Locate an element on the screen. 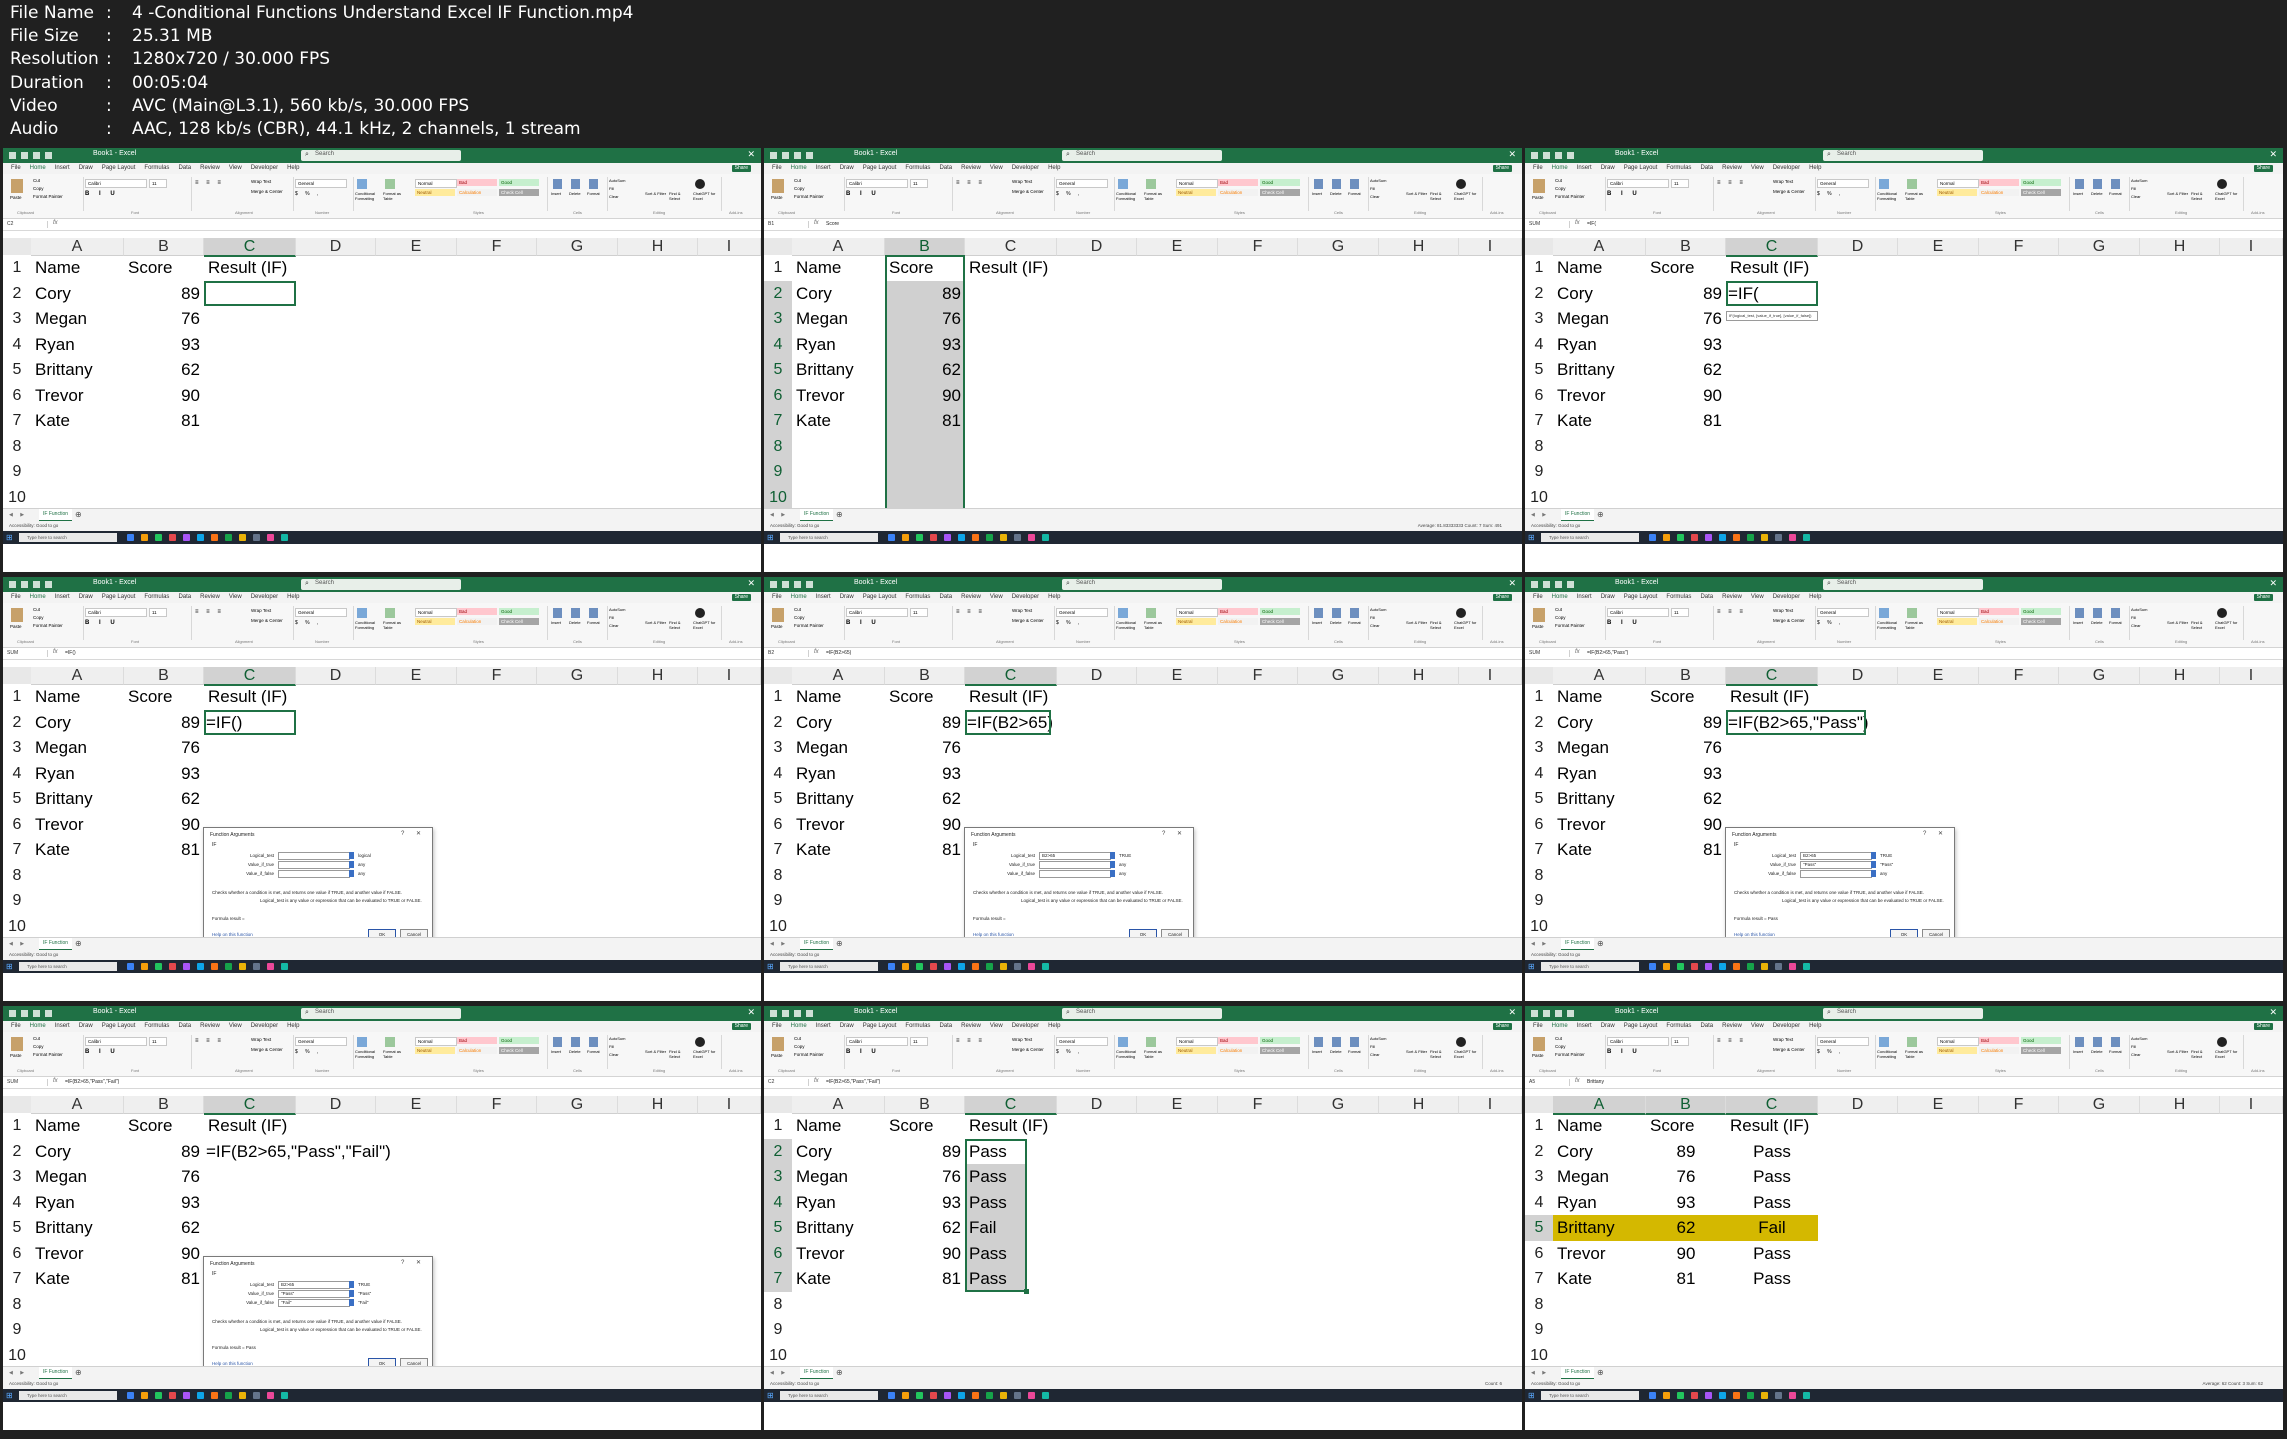 The height and width of the screenshot is (1439, 2287). style-neutral: Neutral is located at coordinates (1196, 621).